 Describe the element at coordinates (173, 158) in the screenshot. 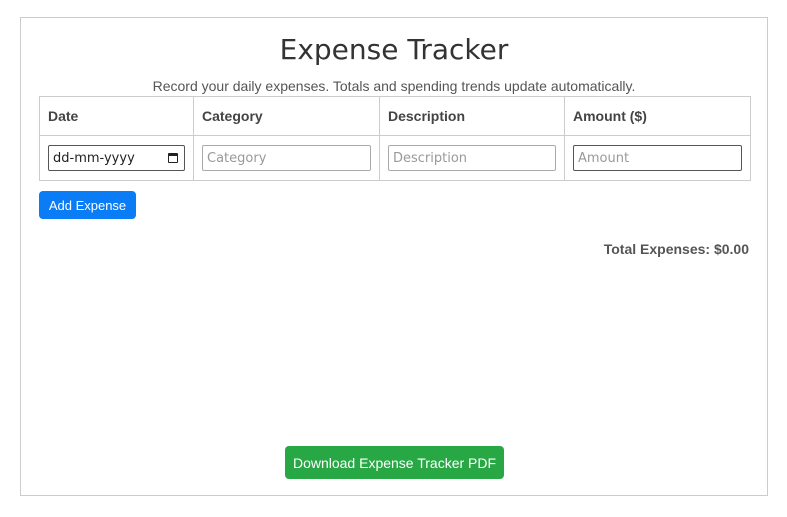

I see `calendar-icon` at that location.